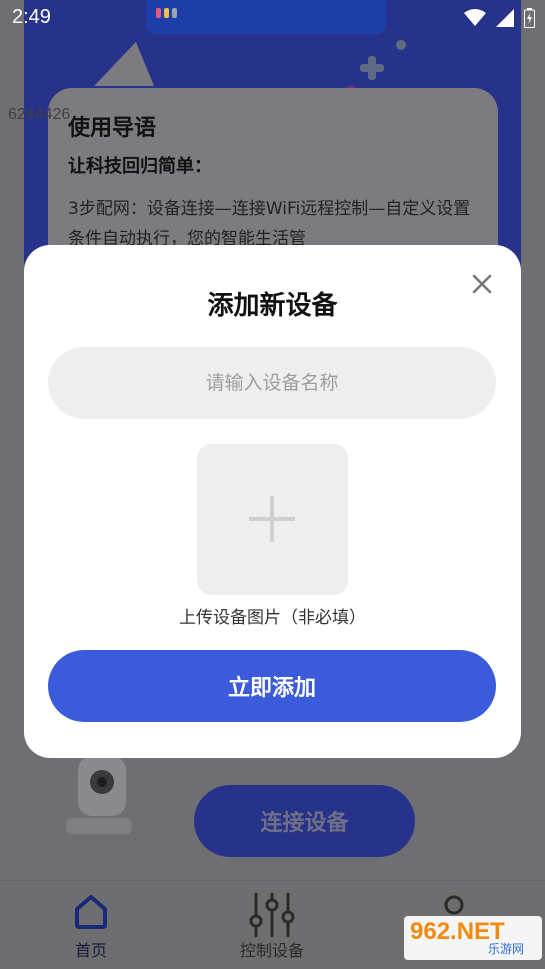 The height and width of the screenshot is (969, 545). What do you see at coordinates (99, 795) in the screenshot?
I see `camera-illustration` at bounding box center [99, 795].